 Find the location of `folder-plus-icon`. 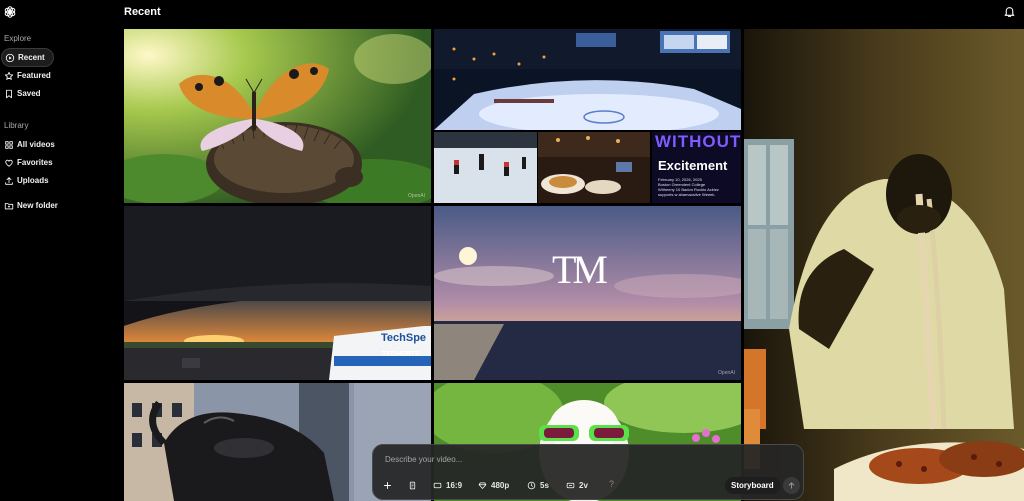

folder-plus-icon is located at coordinates (9, 205).